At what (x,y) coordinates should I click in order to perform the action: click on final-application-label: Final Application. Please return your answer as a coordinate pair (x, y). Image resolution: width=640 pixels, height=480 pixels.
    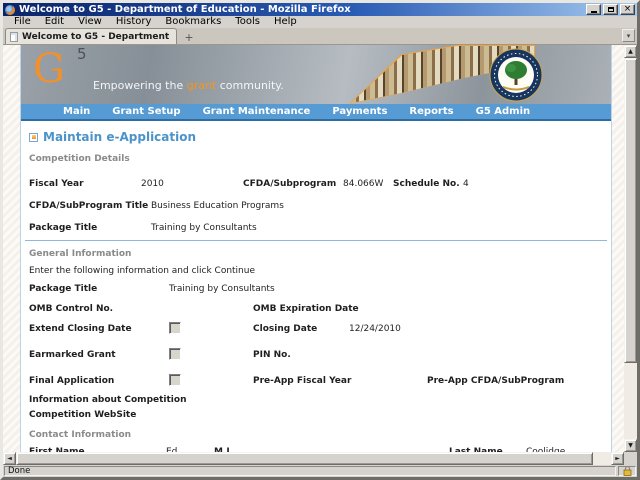
    Looking at the image, I should click on (72, 381).